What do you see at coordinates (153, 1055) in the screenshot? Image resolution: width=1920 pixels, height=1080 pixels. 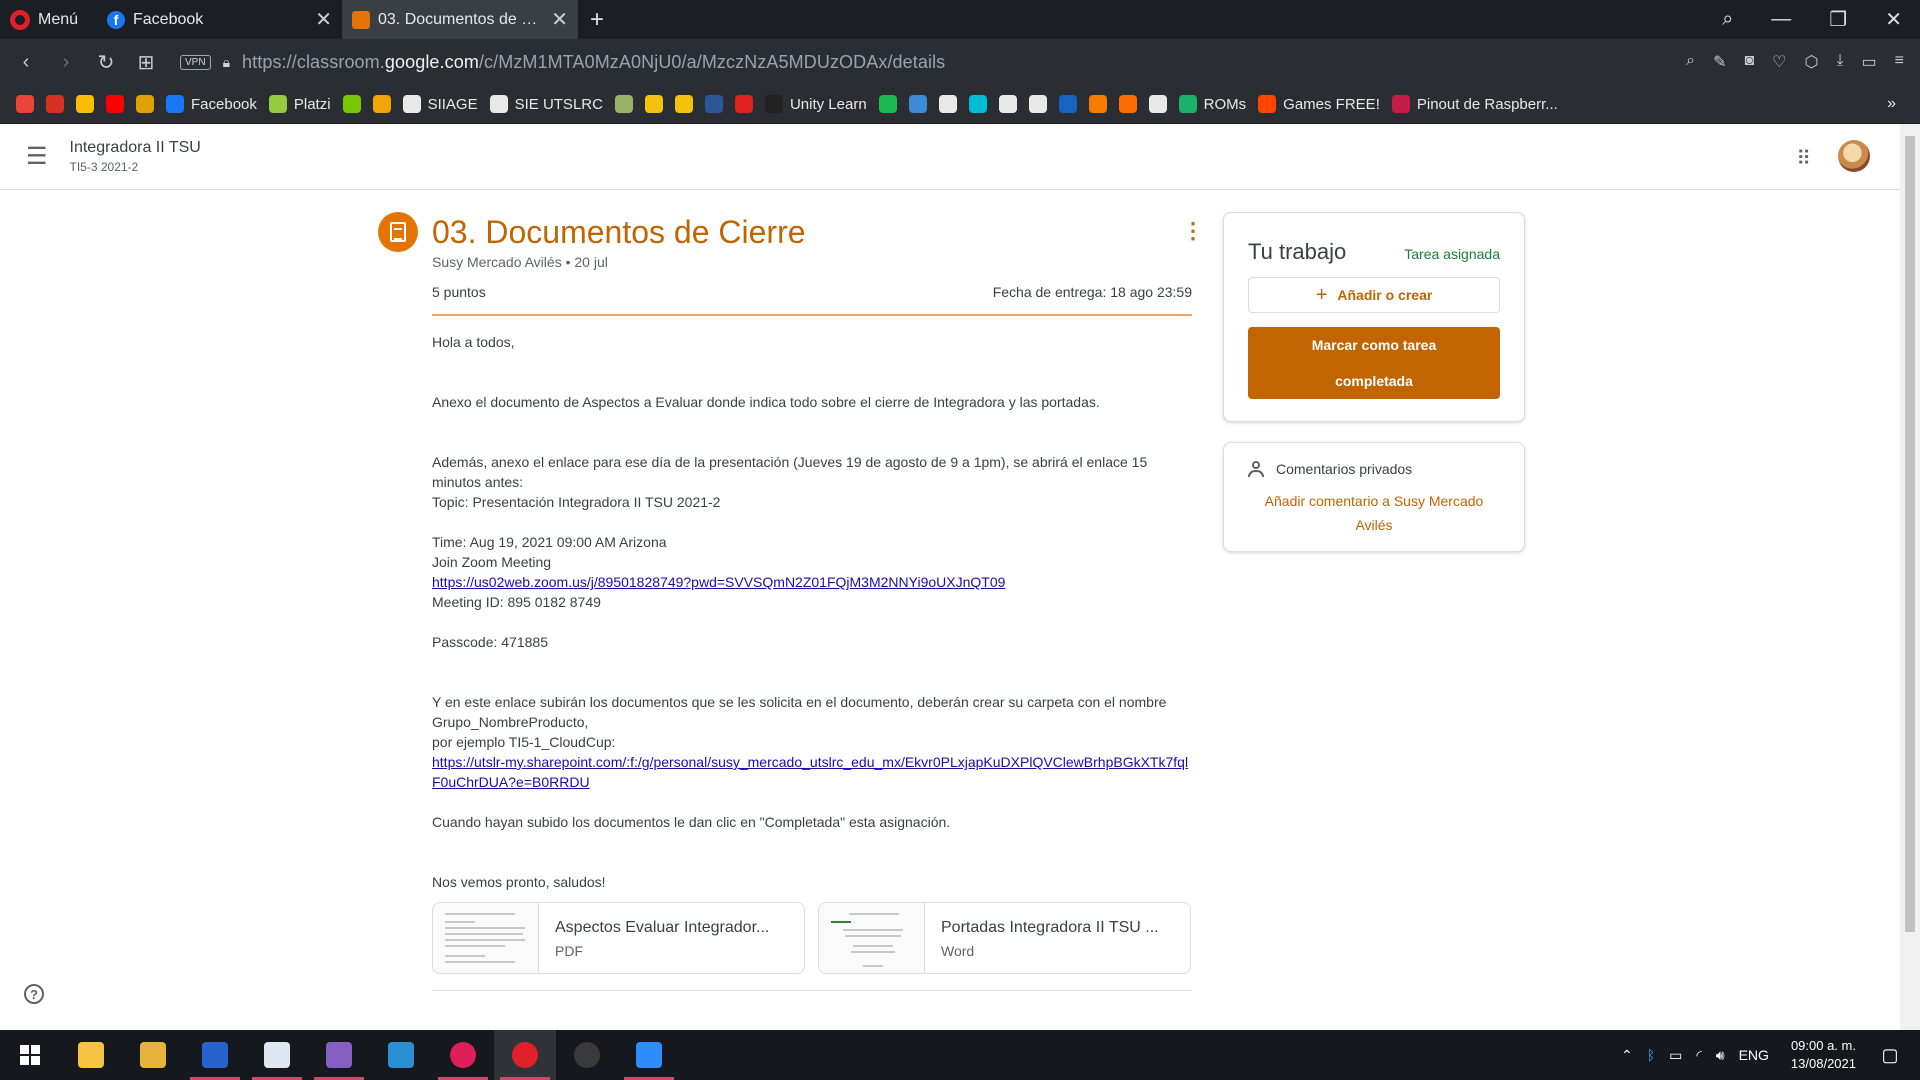 I see `taskbar-app-folder` at bounding box center [153, 1055].